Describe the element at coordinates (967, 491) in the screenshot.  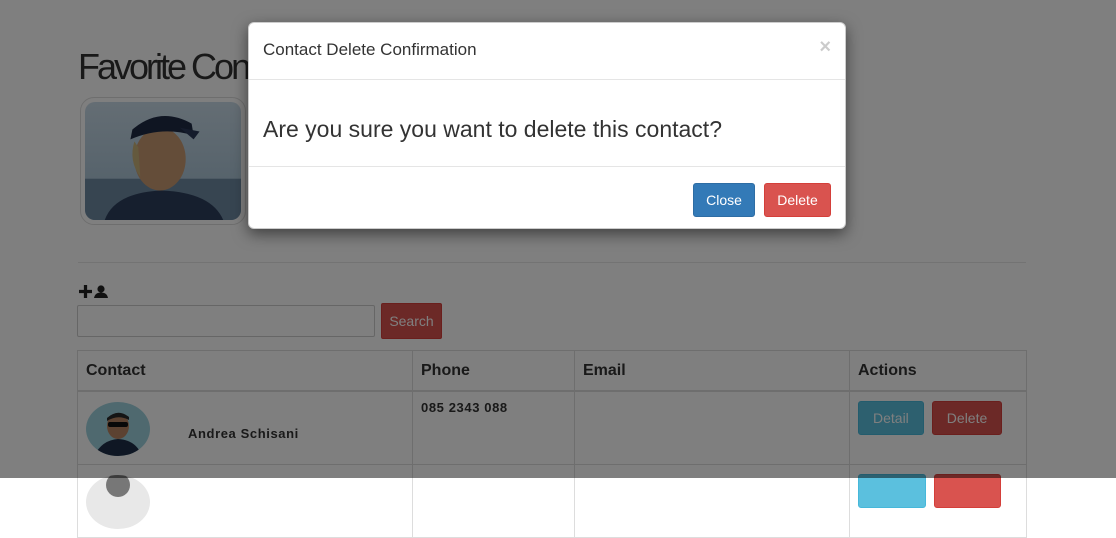
I see `delete-button` at that location.